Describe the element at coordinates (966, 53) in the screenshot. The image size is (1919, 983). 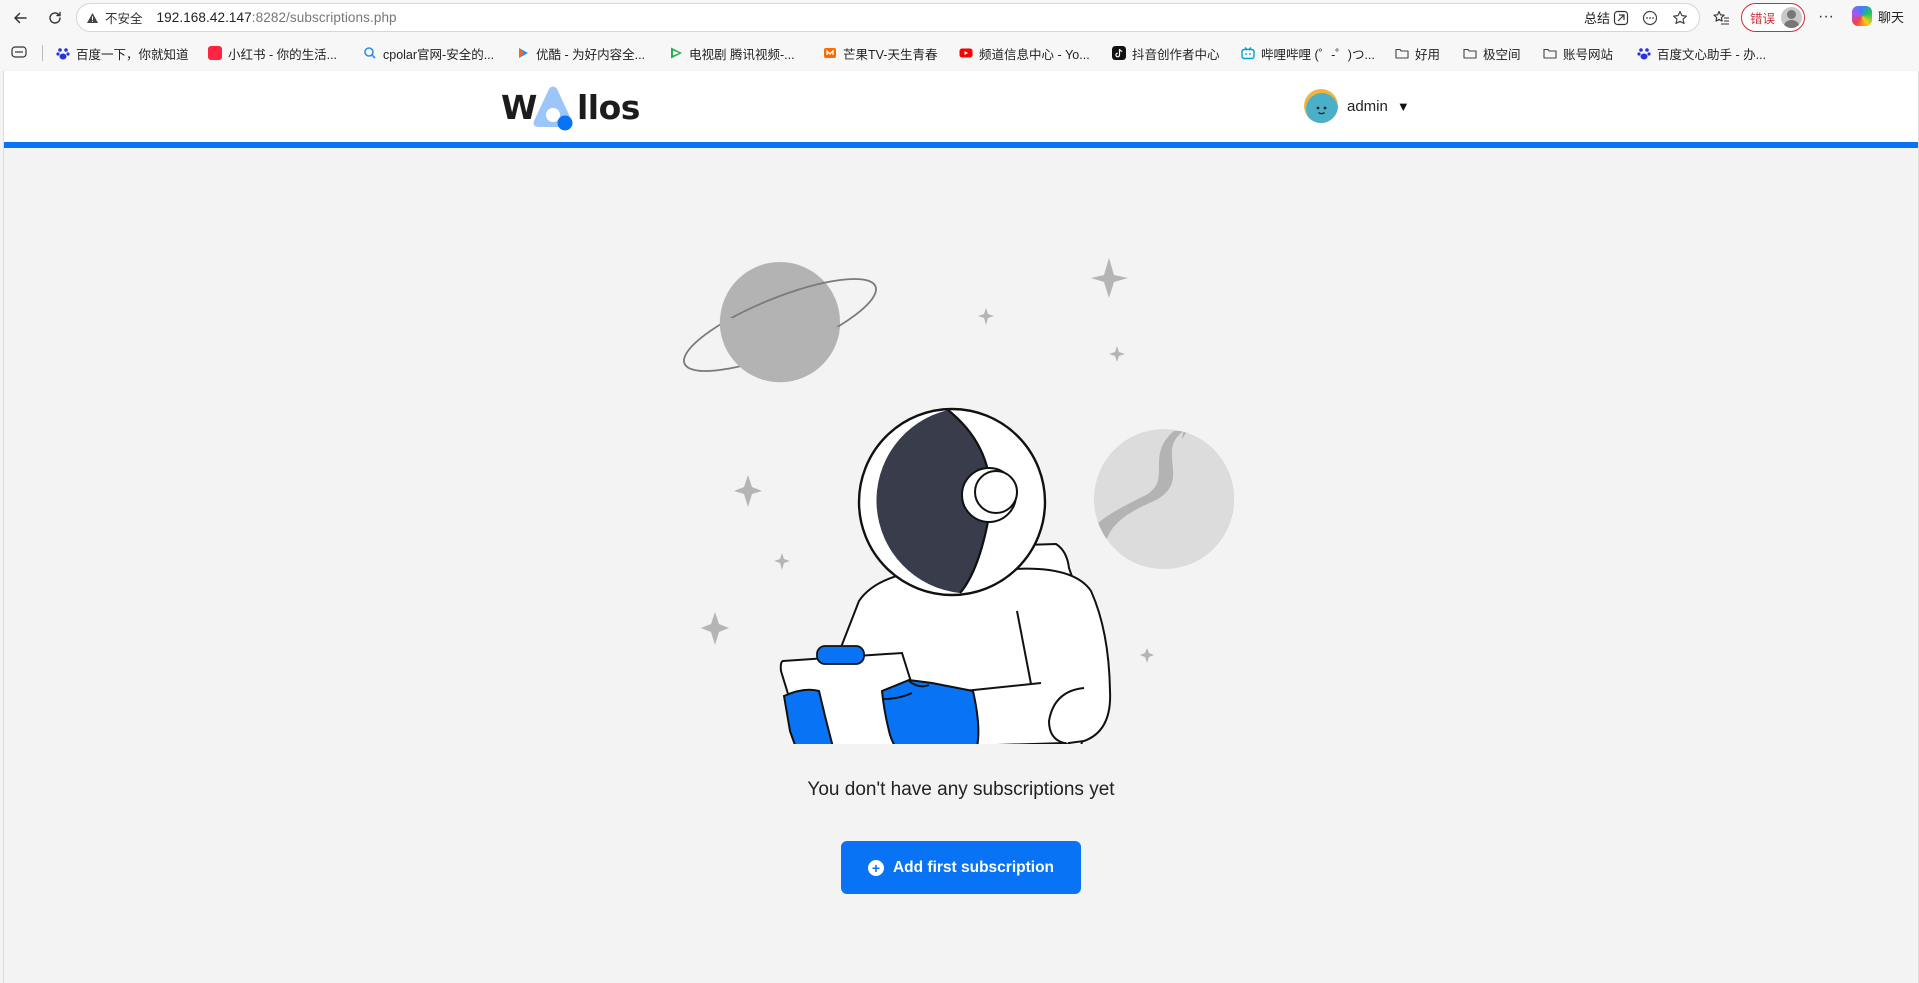
I see `youtube-icon` at that location.